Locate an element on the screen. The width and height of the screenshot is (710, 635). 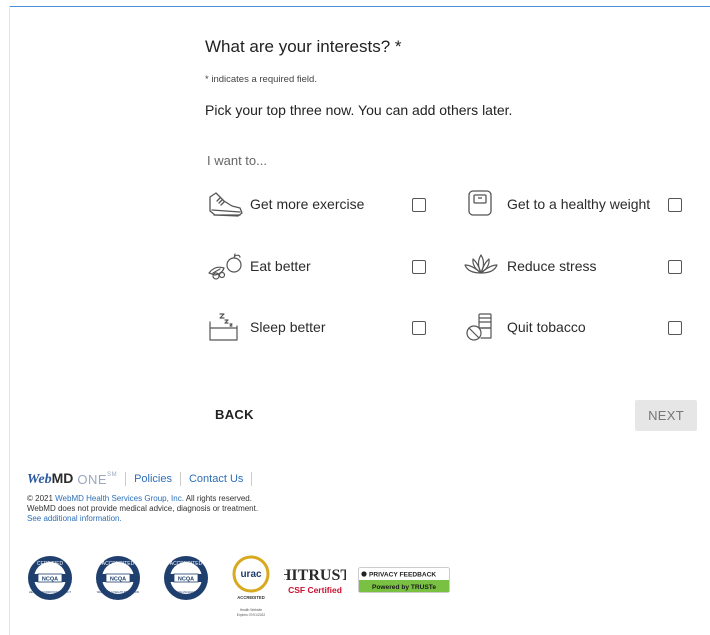
svg-text: HEALTH INFORMATION PRODUCT is located at coordinates (50, 592).